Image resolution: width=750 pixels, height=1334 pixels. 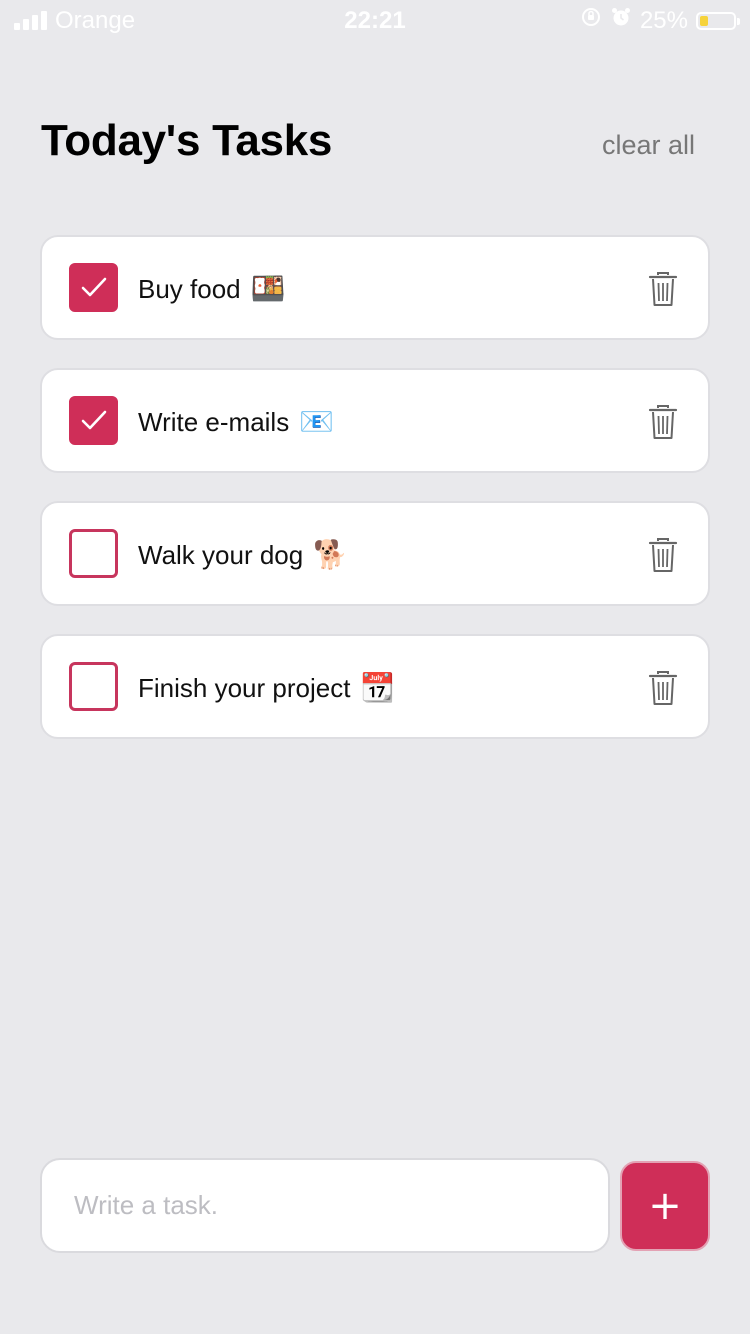 I want to click on task-label: Finish your project 📆, so click(x=266, y=687).